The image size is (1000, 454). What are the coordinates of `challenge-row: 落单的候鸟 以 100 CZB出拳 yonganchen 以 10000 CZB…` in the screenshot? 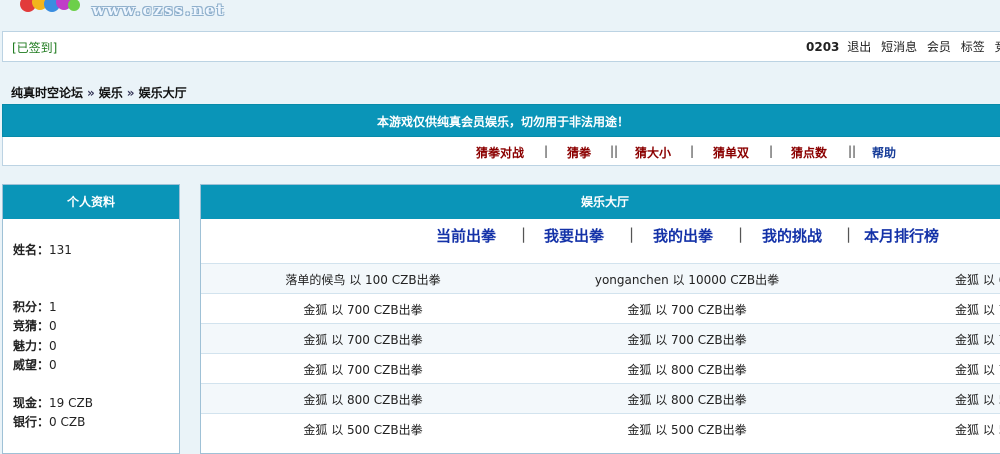 It's located at (600, 278).